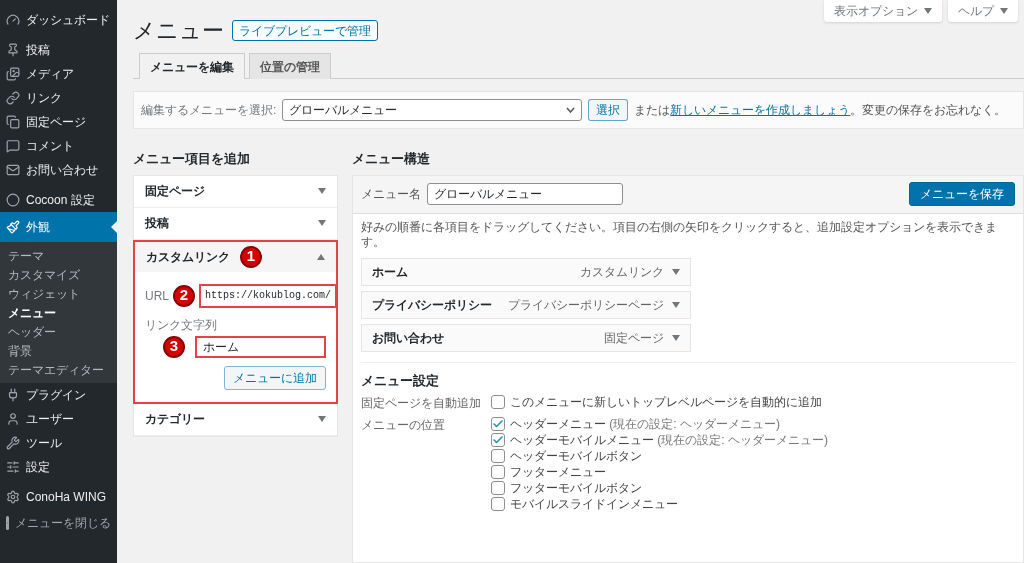  I want to click on brush-icon, so click(13, 227).